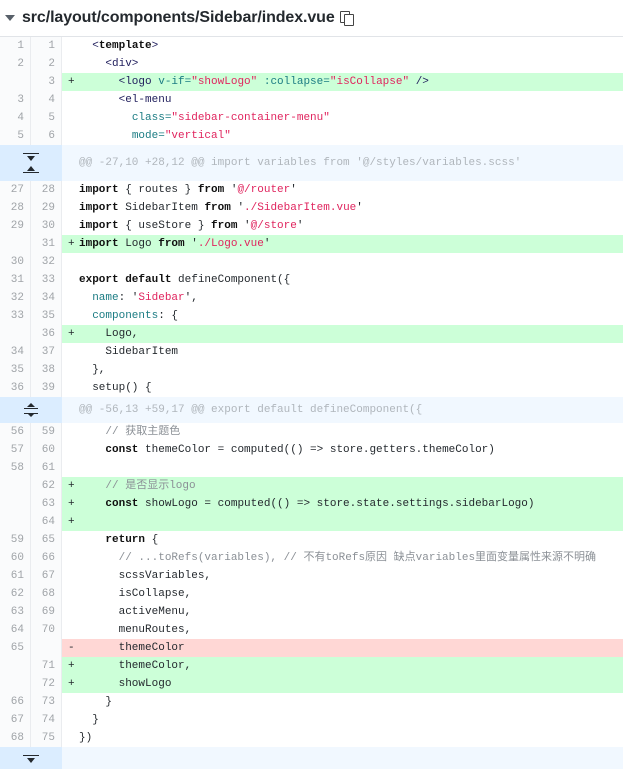  I want to click on new-line-number: 73, so click(46, 702).